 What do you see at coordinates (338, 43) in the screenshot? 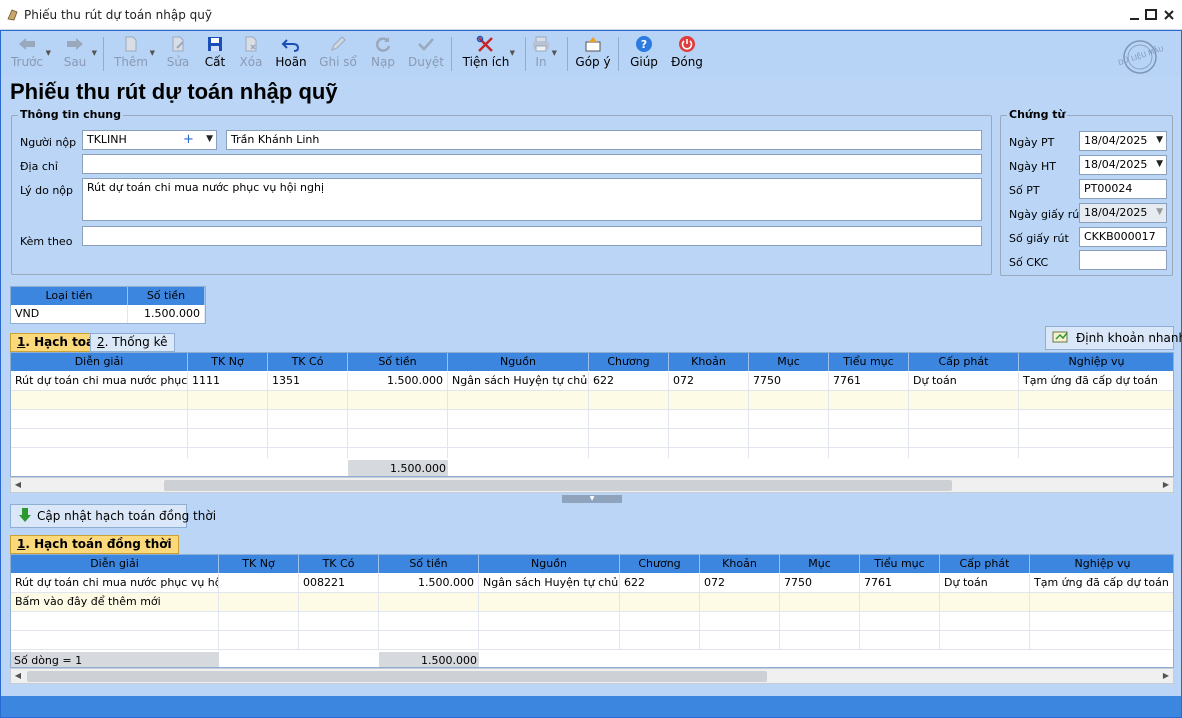
I see `pen-icon` at bounding box center [338, 43].